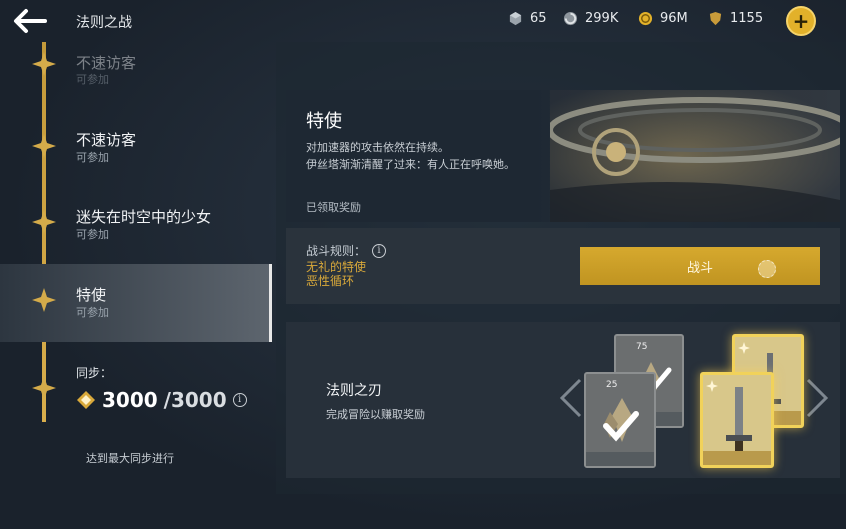 The image size is (846, 529). I want to click on battle-rules-text: 战斗规则：, so click(336, 251).